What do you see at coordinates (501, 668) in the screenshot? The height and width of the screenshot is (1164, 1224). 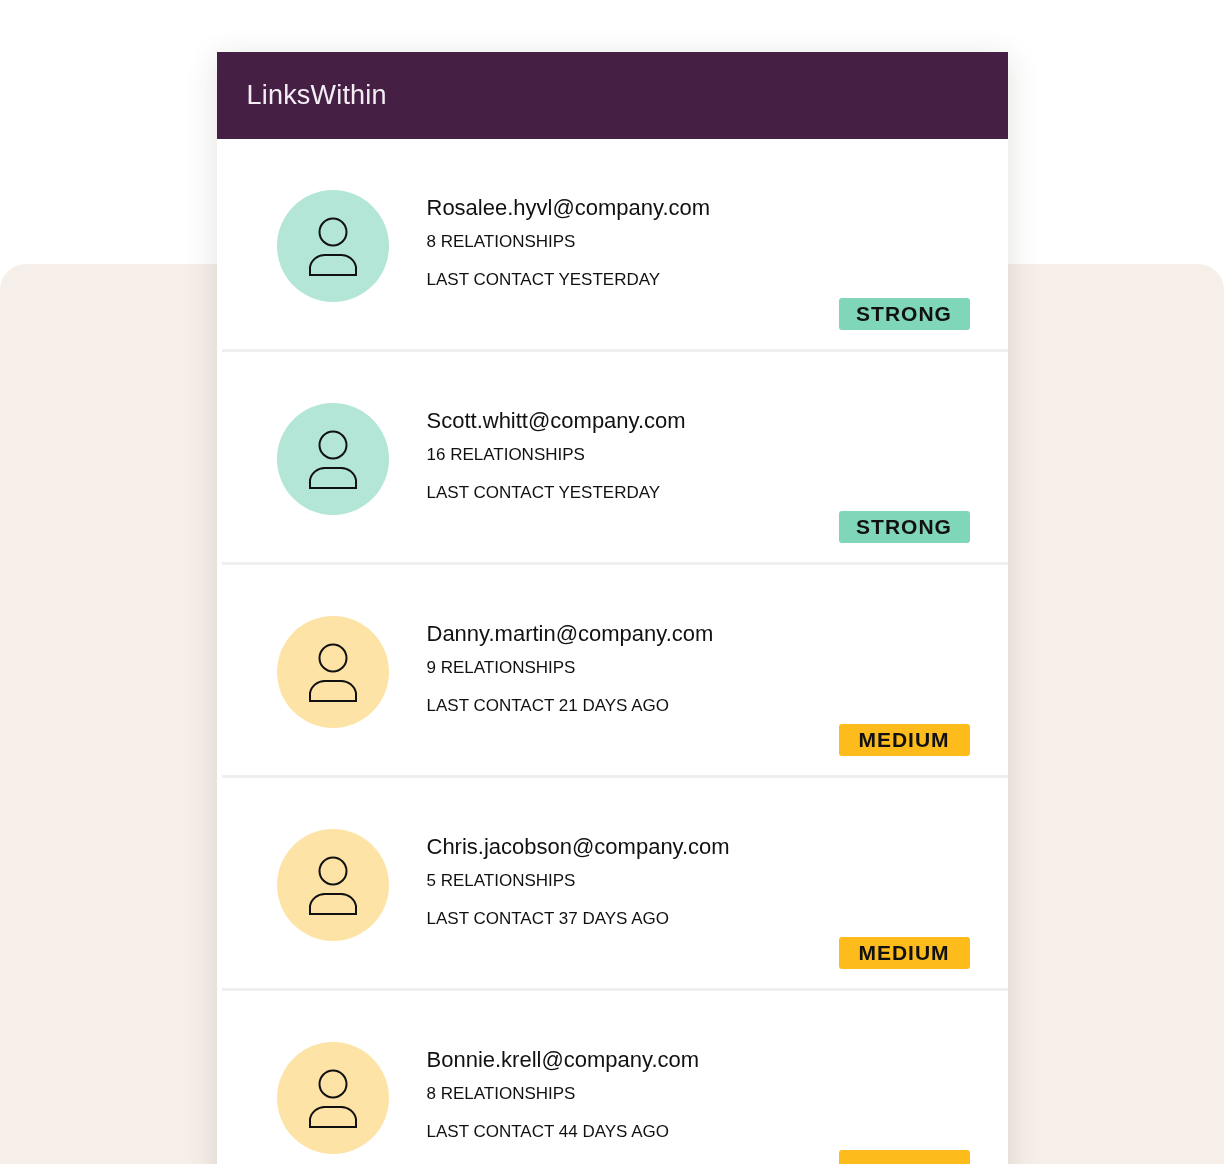 I see `relationship-count: 9 RELATIONSHIPS` at bounding box center [501, 668].